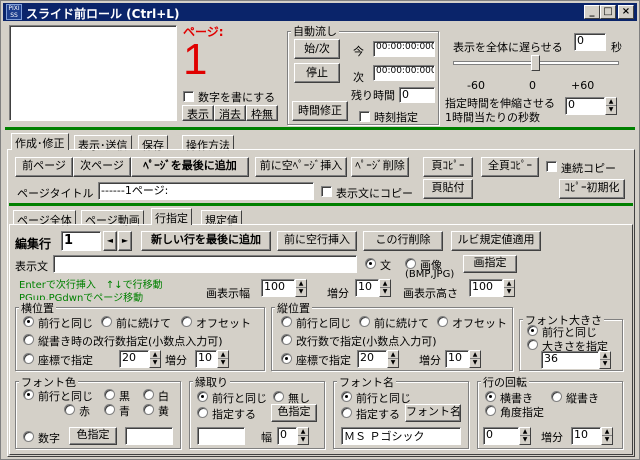 Image resolution: width=640 pixels, height=460 pixels. What do you see at coordinates (148, 394) in the screenshot?
I see `fcolor-white-radio` at bounding box center [148, 394].